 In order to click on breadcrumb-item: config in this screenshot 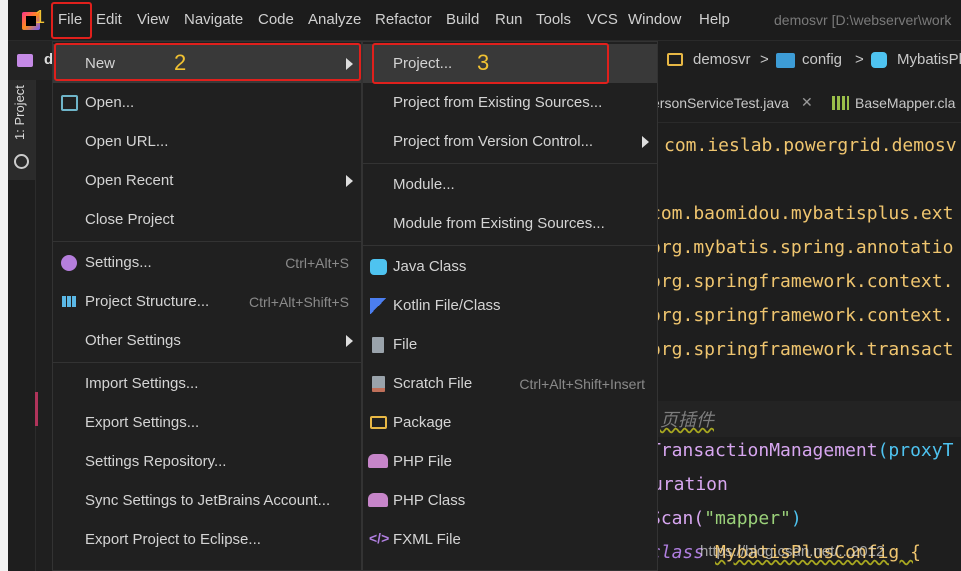, I will do `click(822, 59)`.